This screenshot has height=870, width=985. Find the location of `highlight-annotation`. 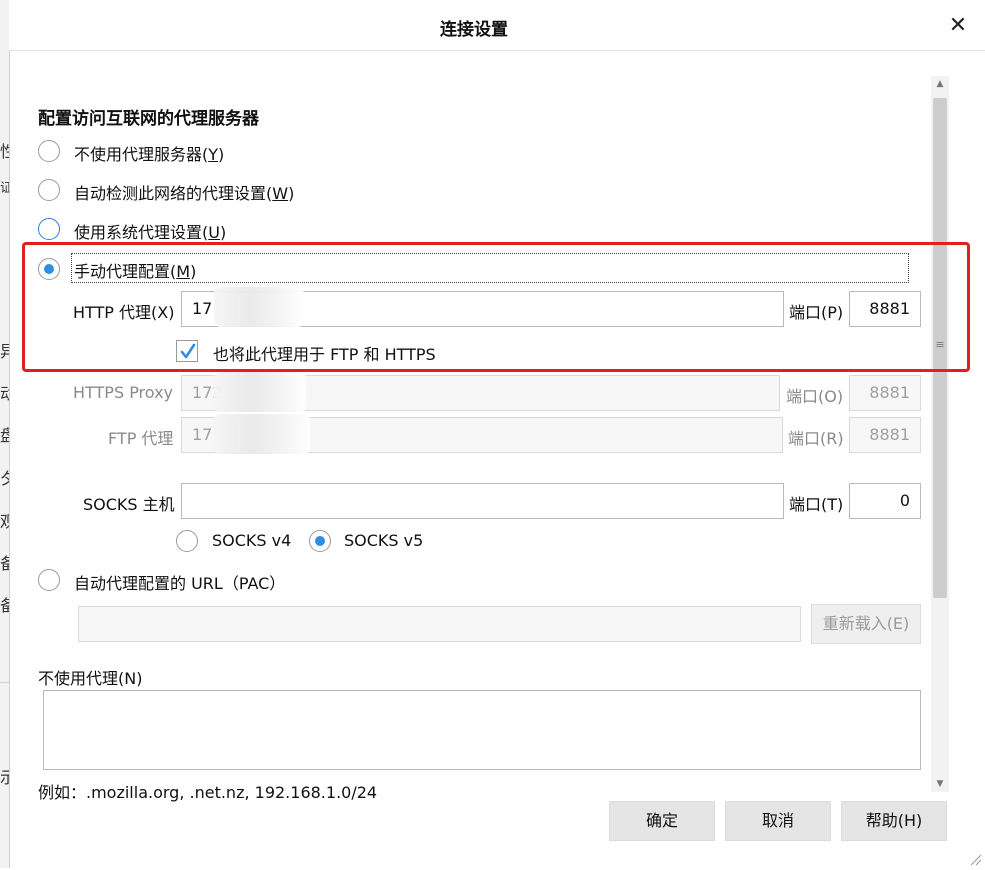

highlight-annotation is located at coordinates (496, 307).